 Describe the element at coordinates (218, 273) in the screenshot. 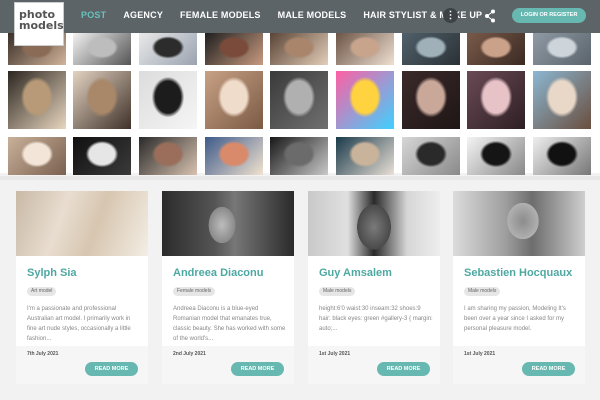

I see `model-name: Andreea Diaconu` at that location.